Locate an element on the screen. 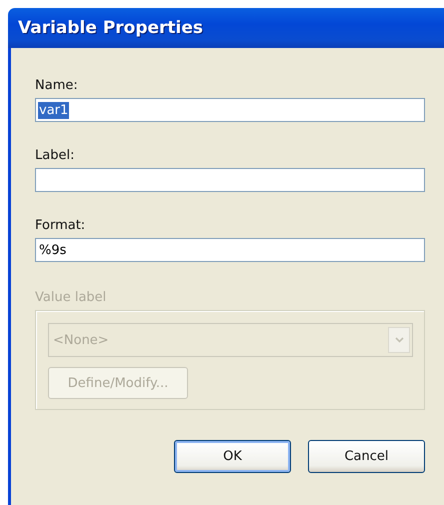  input-field: %9s is located at coordinates (230, 250).